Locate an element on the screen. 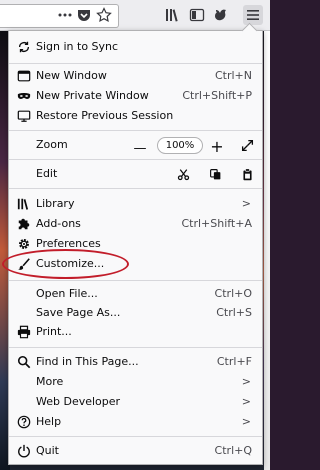 This screenshot has width=320, height=470. menu-item-label: Preferences is located at coordinates (68, 243).